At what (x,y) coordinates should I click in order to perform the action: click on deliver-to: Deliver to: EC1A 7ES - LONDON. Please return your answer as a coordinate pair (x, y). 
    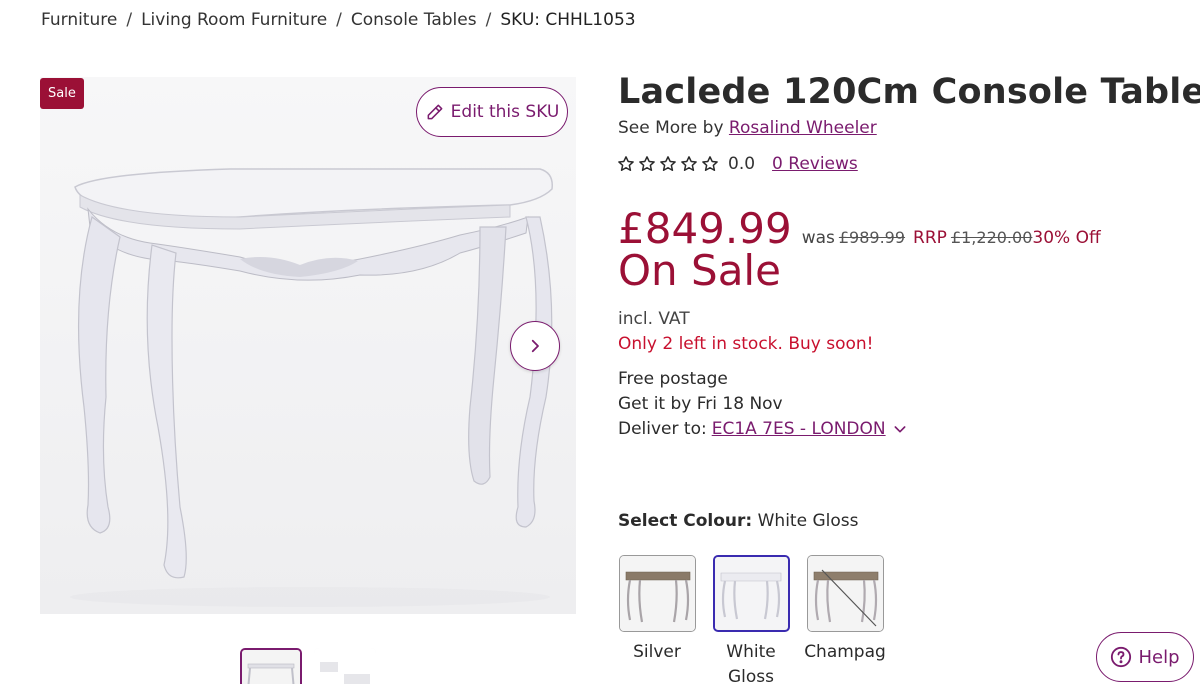
    Looking at the image, I should click on (763, 429).